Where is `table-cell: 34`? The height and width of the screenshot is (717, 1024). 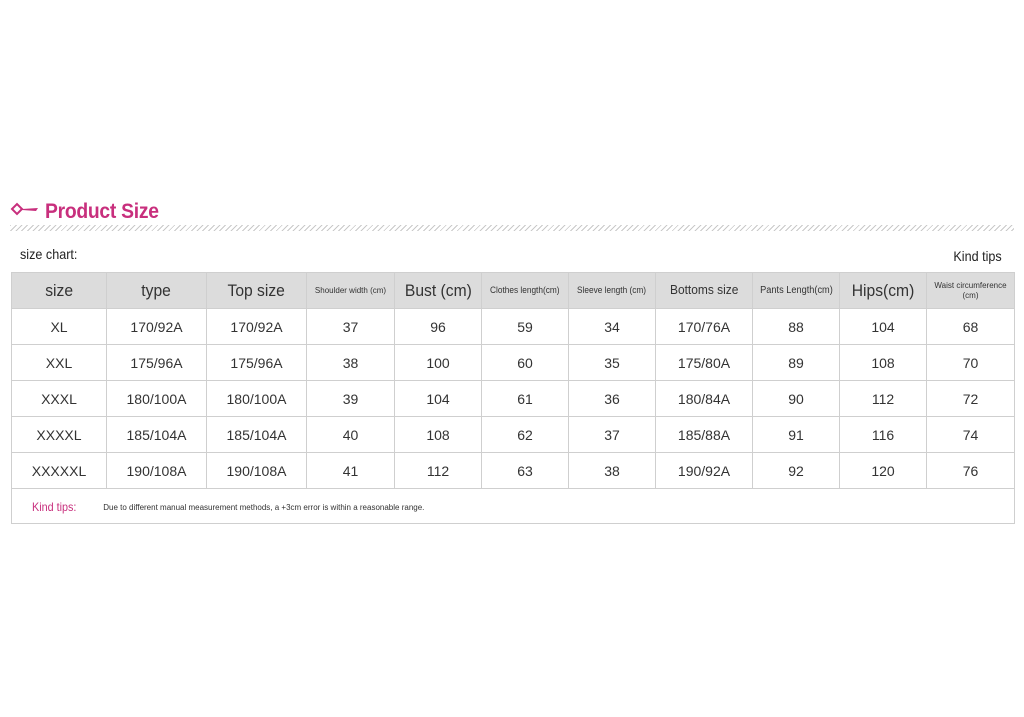 table-cell: 34 is located at coordinates (612, 326).